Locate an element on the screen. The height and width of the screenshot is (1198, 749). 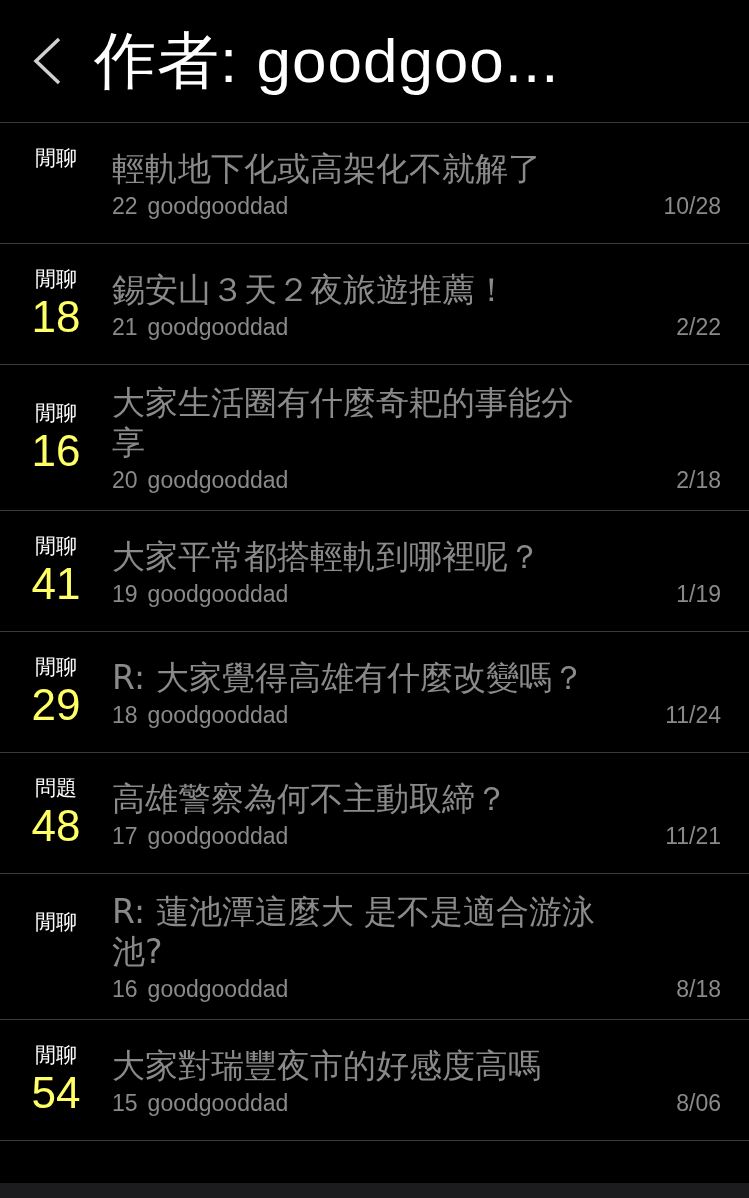
post-row: 閒聊 16 大家生活圈有什麼奇耙的事能分享 20 goodgooddad 2/18 is located at coordinates (374, 438).